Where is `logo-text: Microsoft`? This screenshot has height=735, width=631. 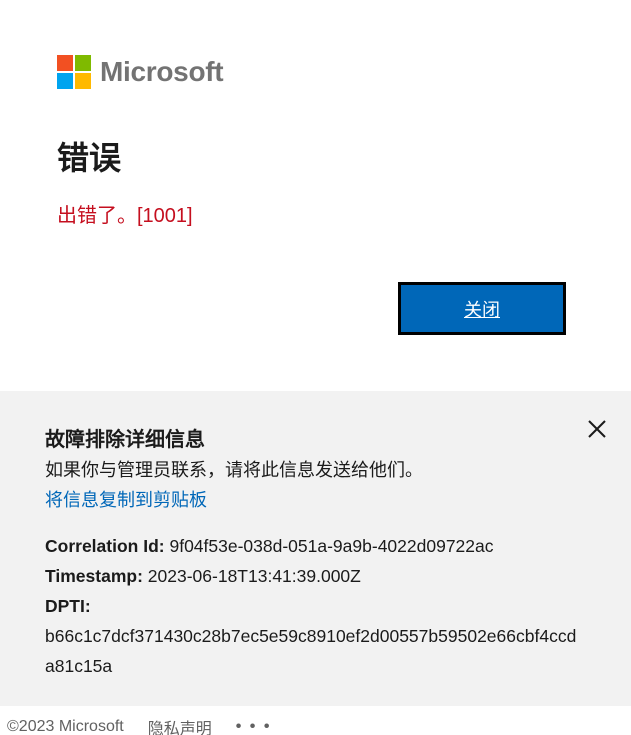 logo-text: Microsoft is located at coordinates (162, 71).